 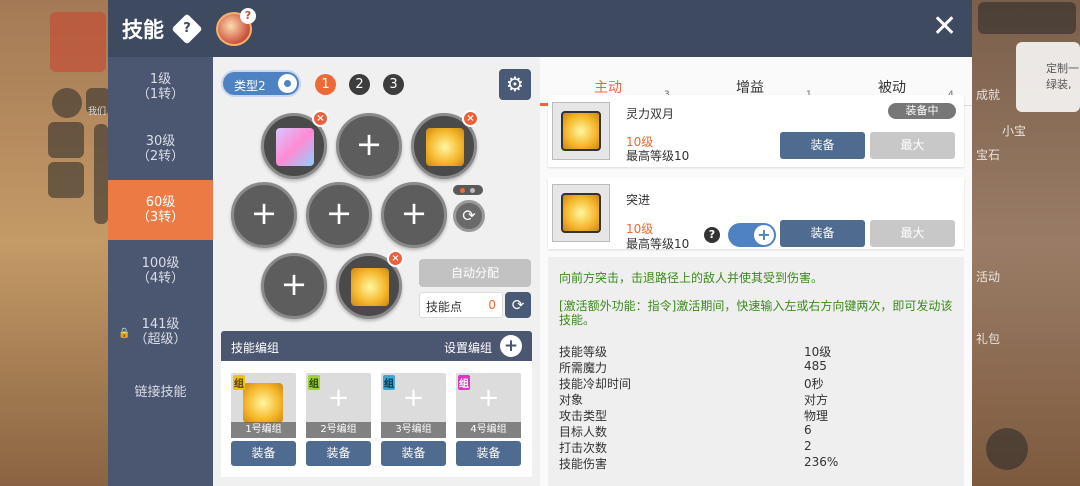 I want to click on attr-row: 所需魔力 485, so click(x=693, y=367).